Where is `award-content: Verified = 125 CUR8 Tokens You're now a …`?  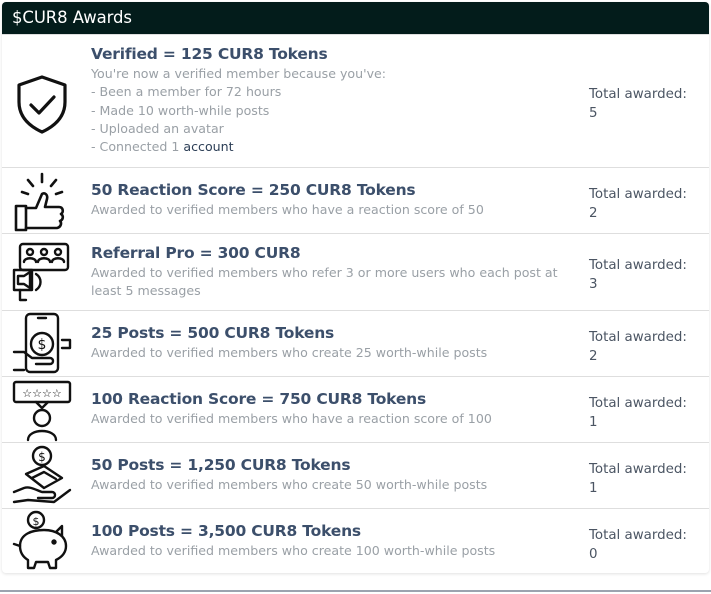 award-content: Verified = 125 CUR8 Tokens You're now a … is located at coordinates (333, 100).